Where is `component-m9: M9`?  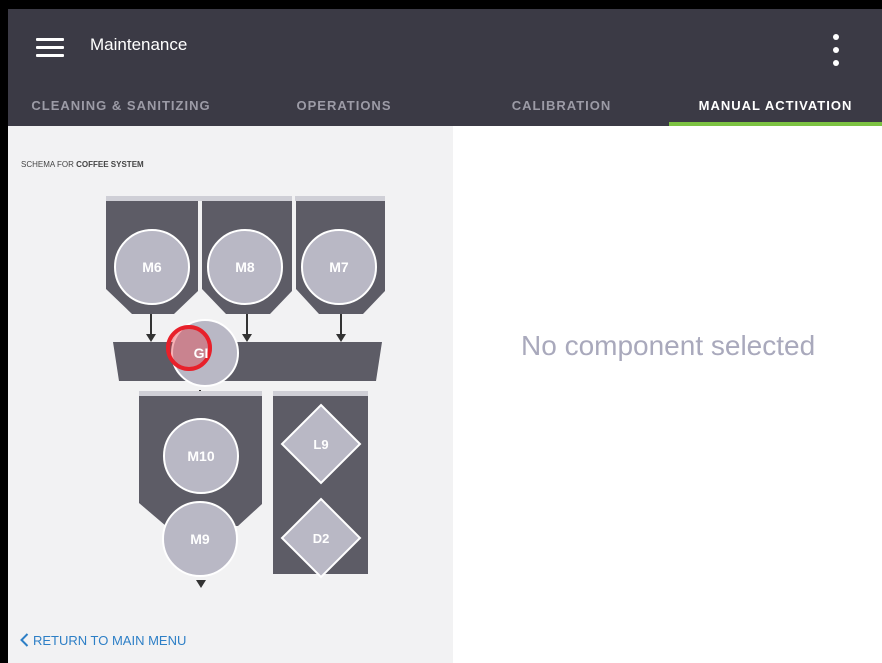
component-m9: M9 is located at coordinates (200, 539).